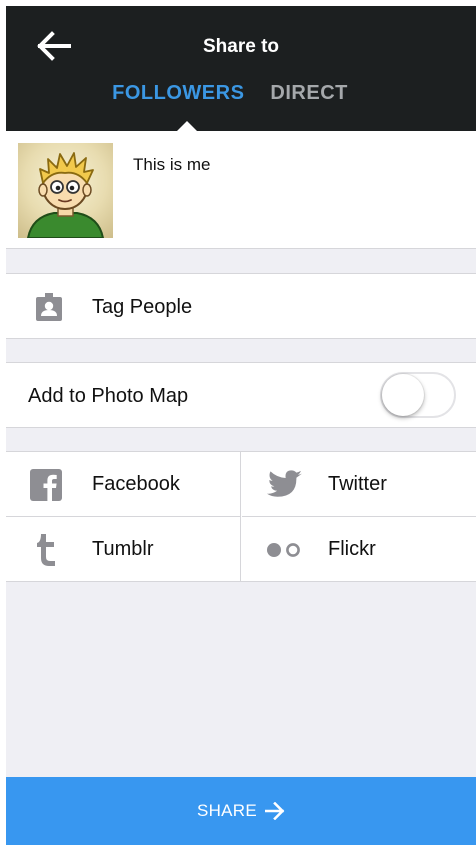  I want to click on tab-followers: FOLLOWERS, so click(178, 93).